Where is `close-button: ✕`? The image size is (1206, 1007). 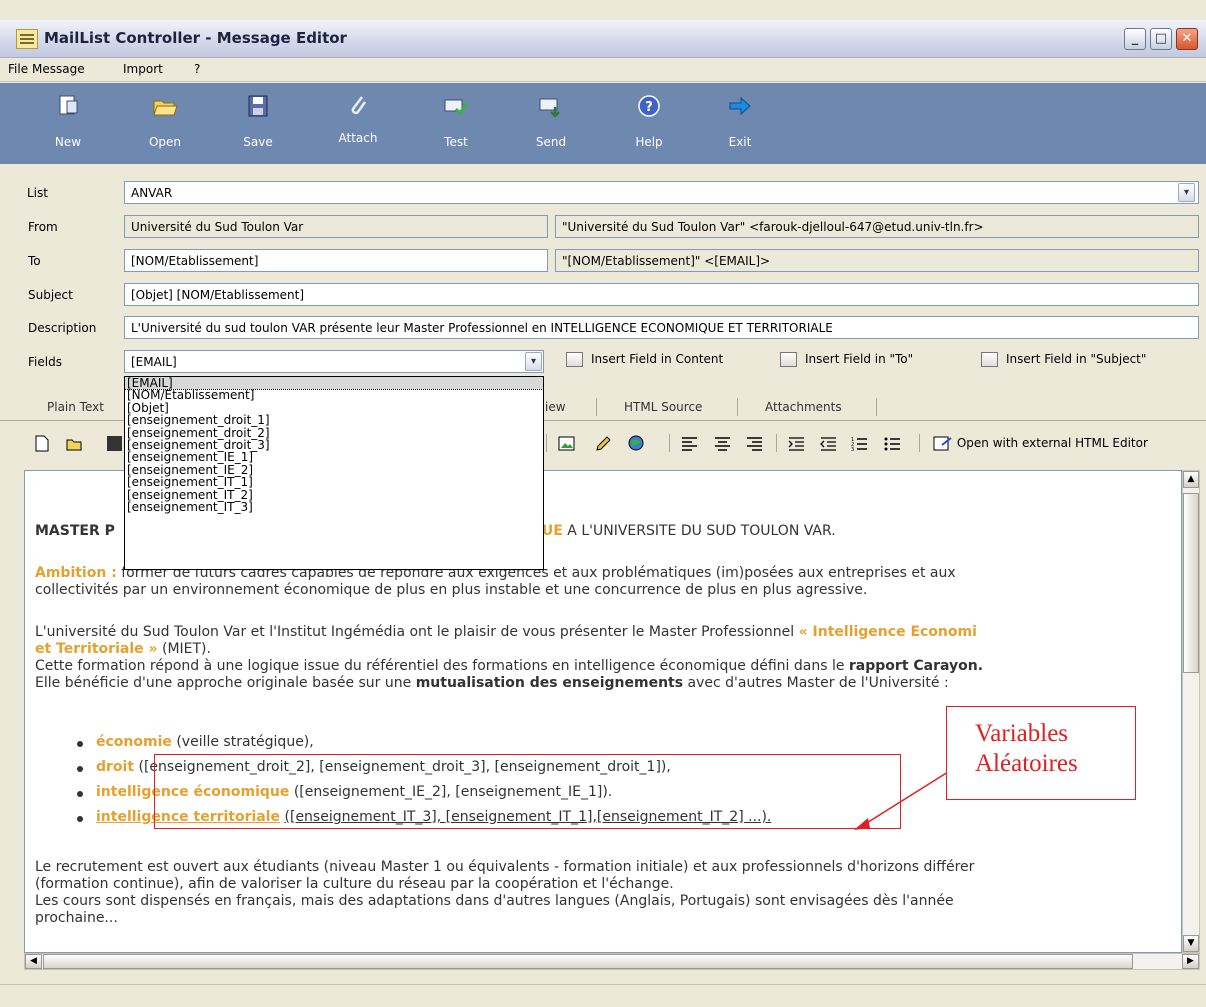
close-button: ✕ is located at coordinates (1187, 39).